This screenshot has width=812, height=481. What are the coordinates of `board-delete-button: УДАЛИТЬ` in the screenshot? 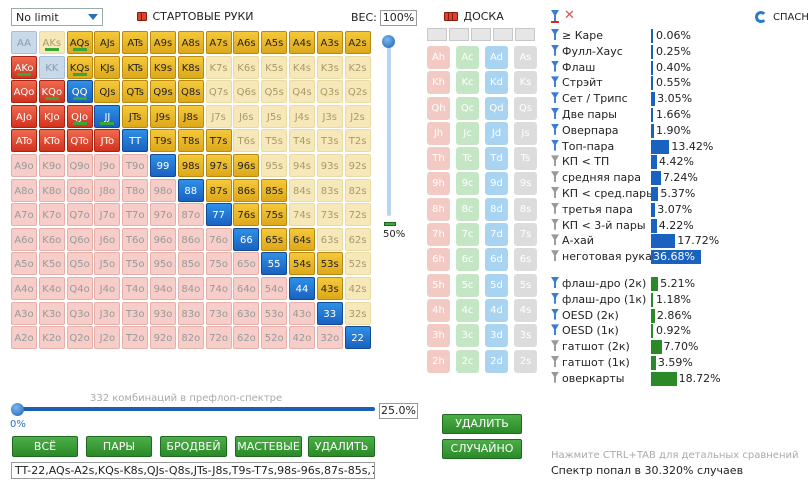 It's located at (482, 424).